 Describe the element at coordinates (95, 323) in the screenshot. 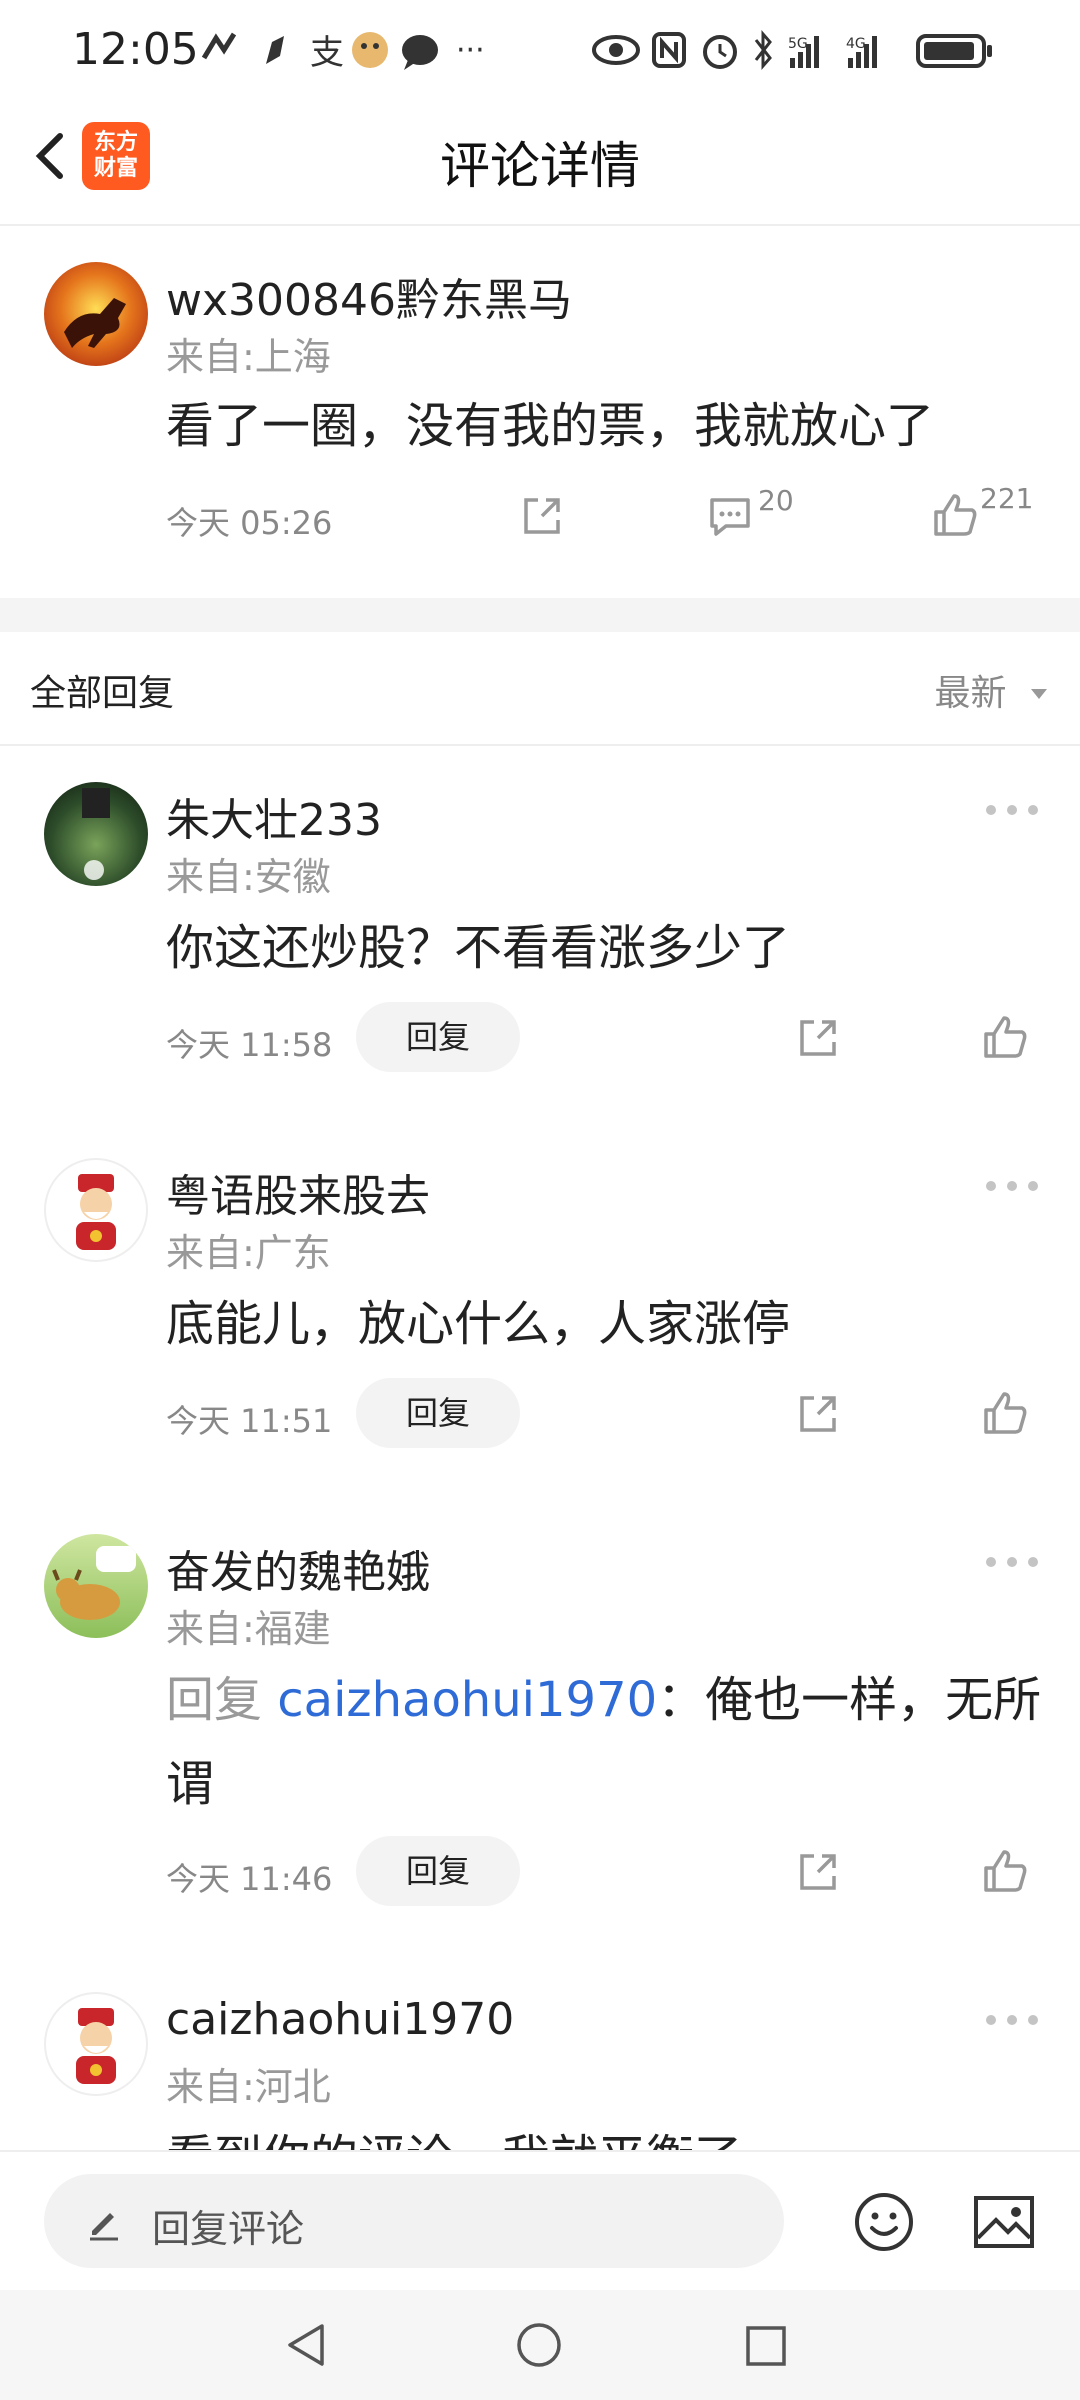

I see `horse-avatar-icon` at that location.